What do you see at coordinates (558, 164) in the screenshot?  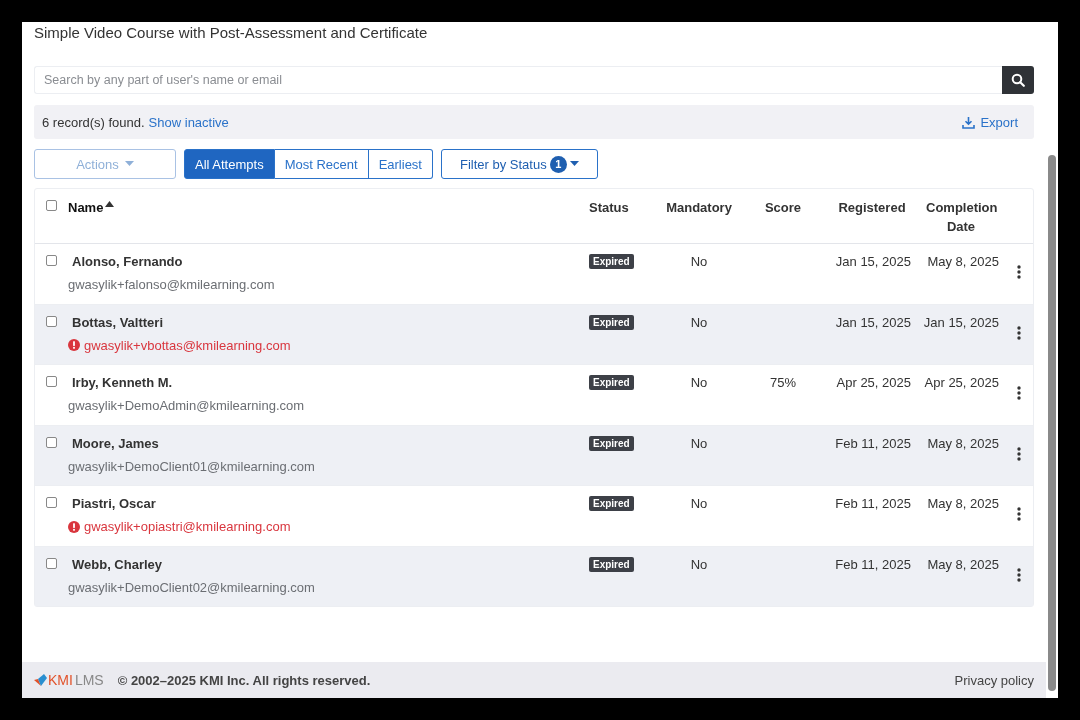 I see `filter-count-badge: 1` at bounding box center [558, 164].